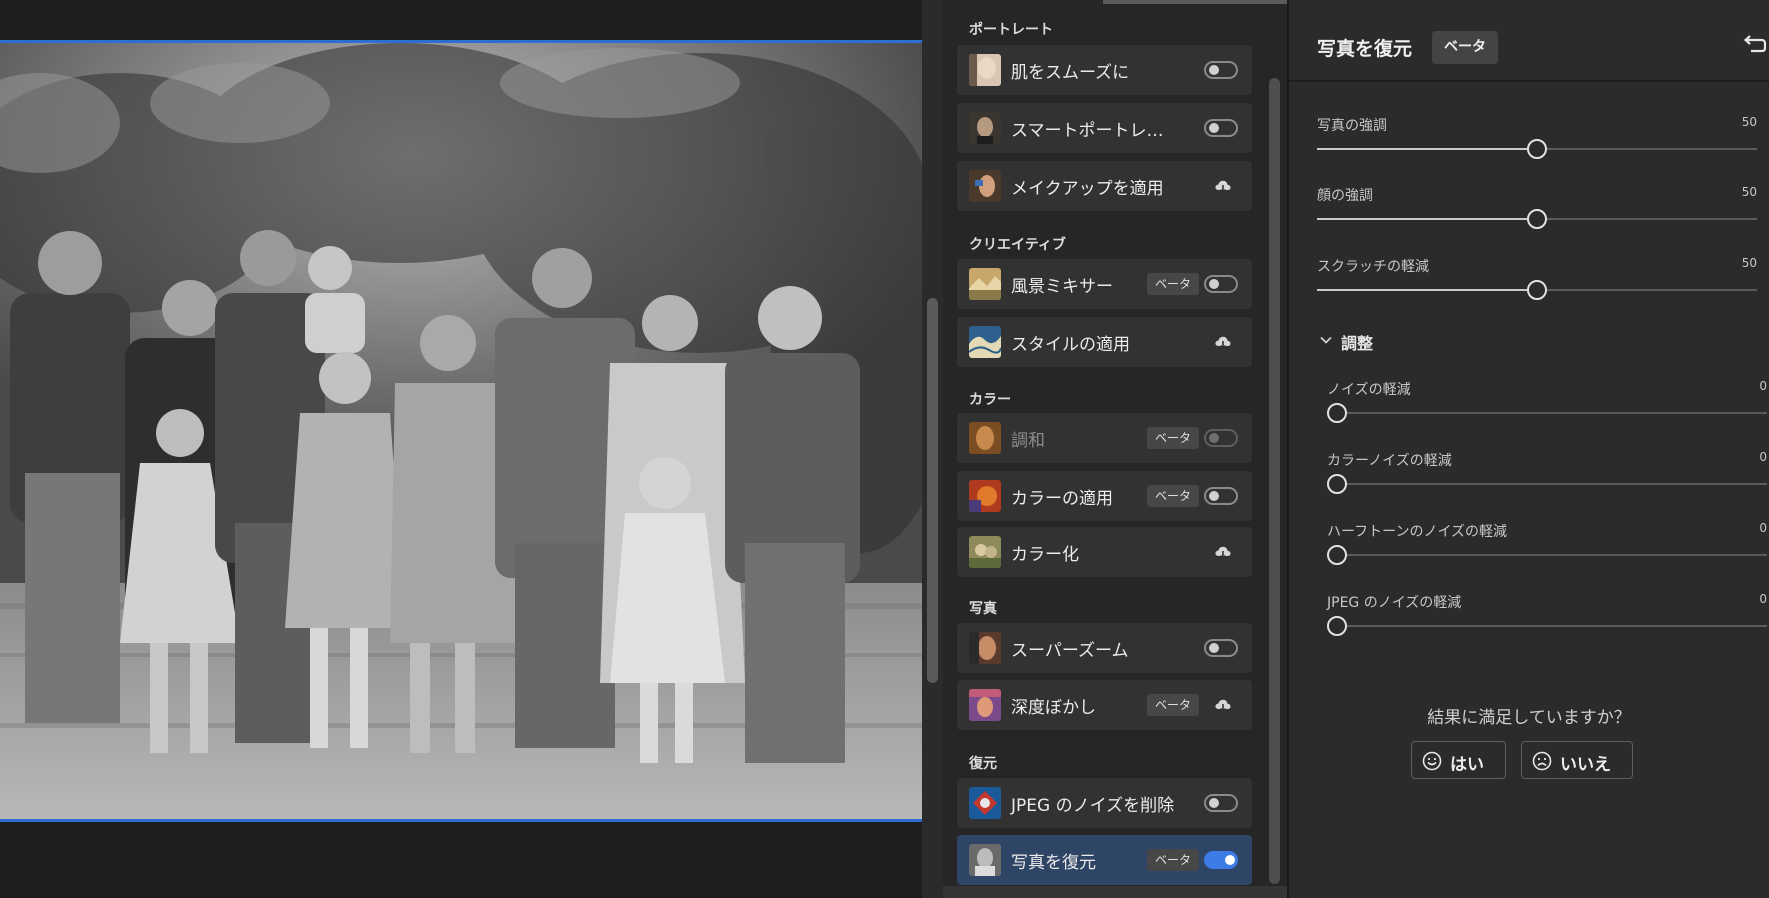  Describe the element at coordinates (1221, 284) in the screenshot. I see `landscape-mixer-toggle` at that location.